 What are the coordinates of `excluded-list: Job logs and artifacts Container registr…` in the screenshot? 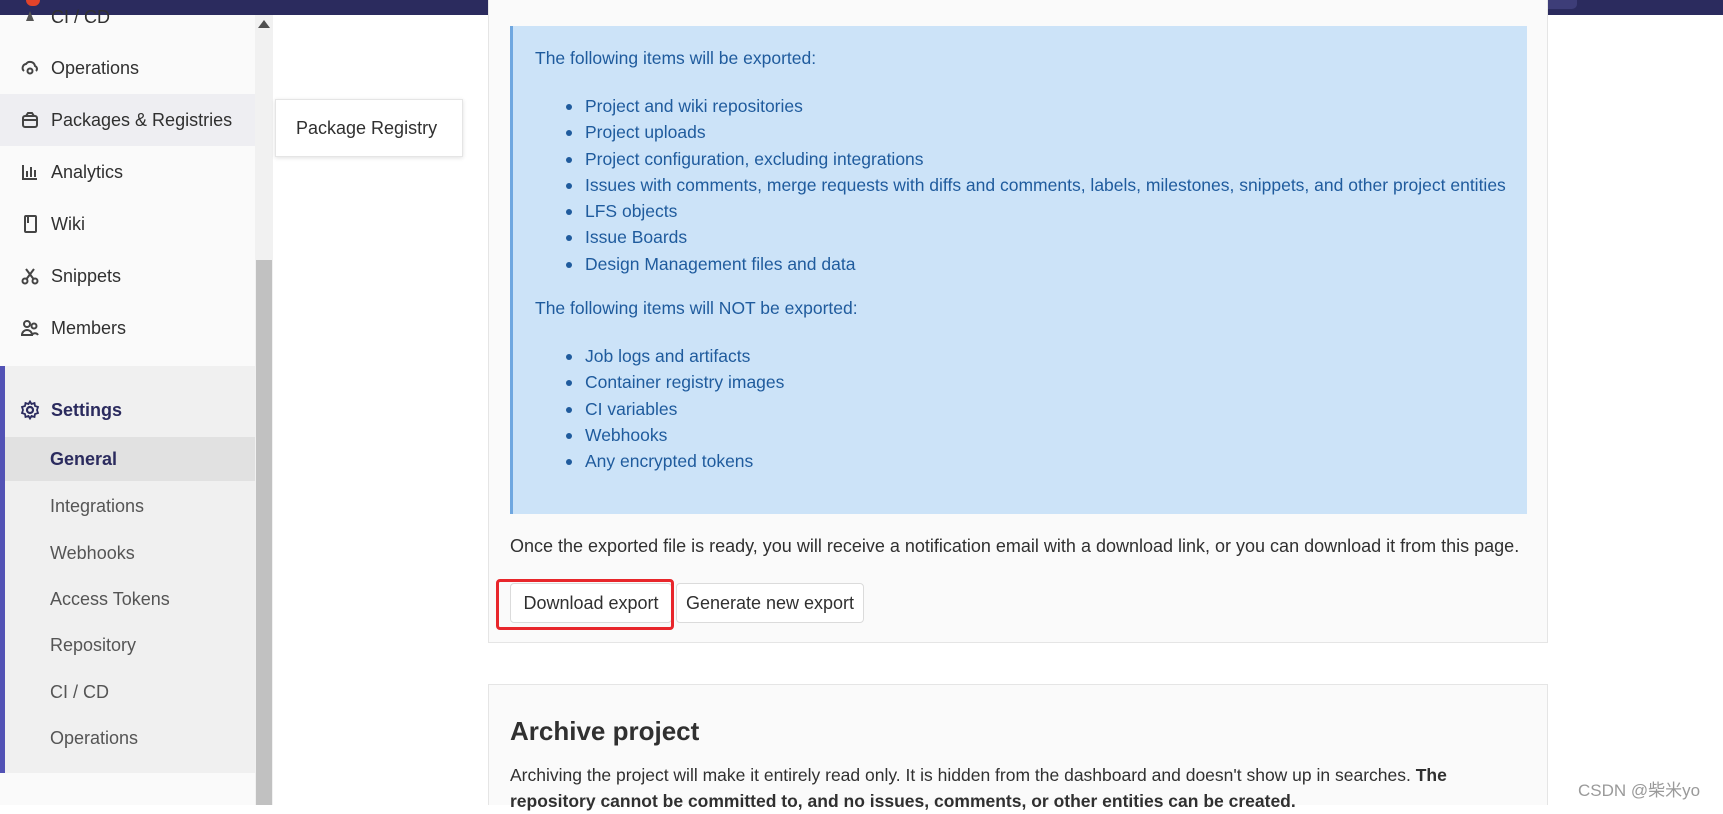 It's located at (659, 408).